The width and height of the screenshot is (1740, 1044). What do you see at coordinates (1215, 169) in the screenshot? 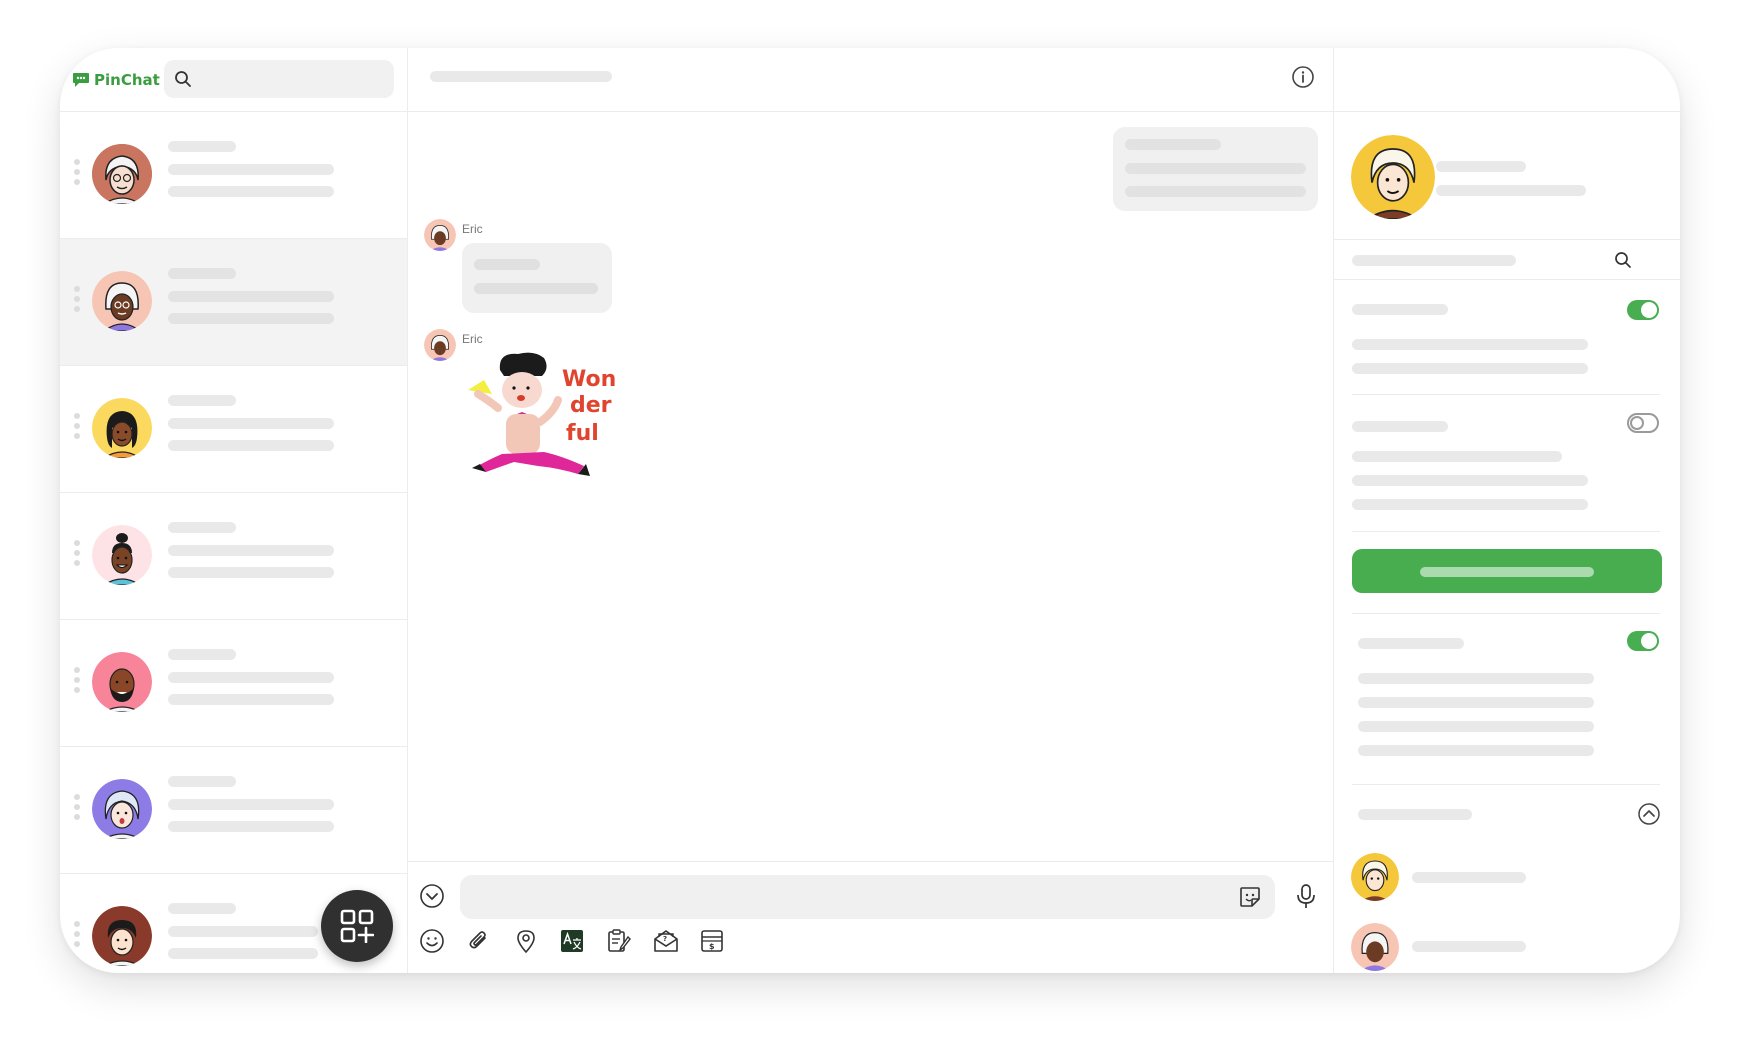
I see `outgoing-message` at bounding box center [1215, 169].